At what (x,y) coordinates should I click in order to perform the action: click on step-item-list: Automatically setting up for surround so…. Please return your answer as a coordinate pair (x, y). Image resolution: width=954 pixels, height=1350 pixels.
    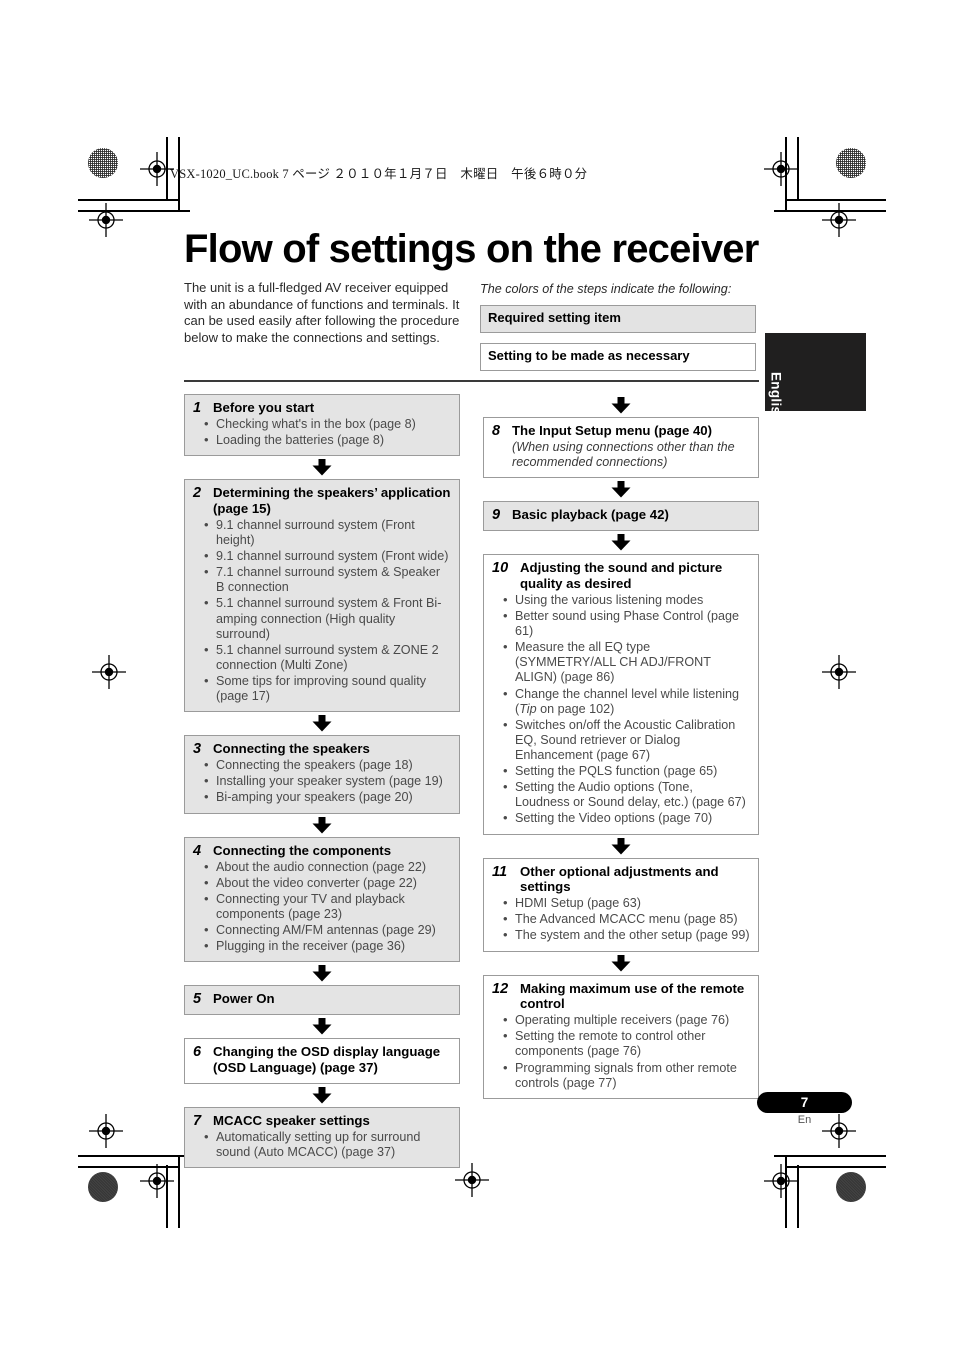
    Looking at the image, I should click on (322, 1144).